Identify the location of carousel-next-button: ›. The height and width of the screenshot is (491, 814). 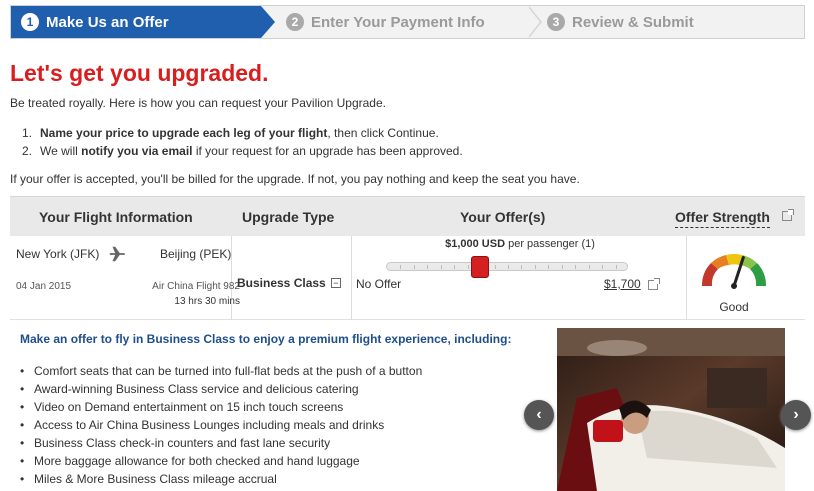
(796, 415).